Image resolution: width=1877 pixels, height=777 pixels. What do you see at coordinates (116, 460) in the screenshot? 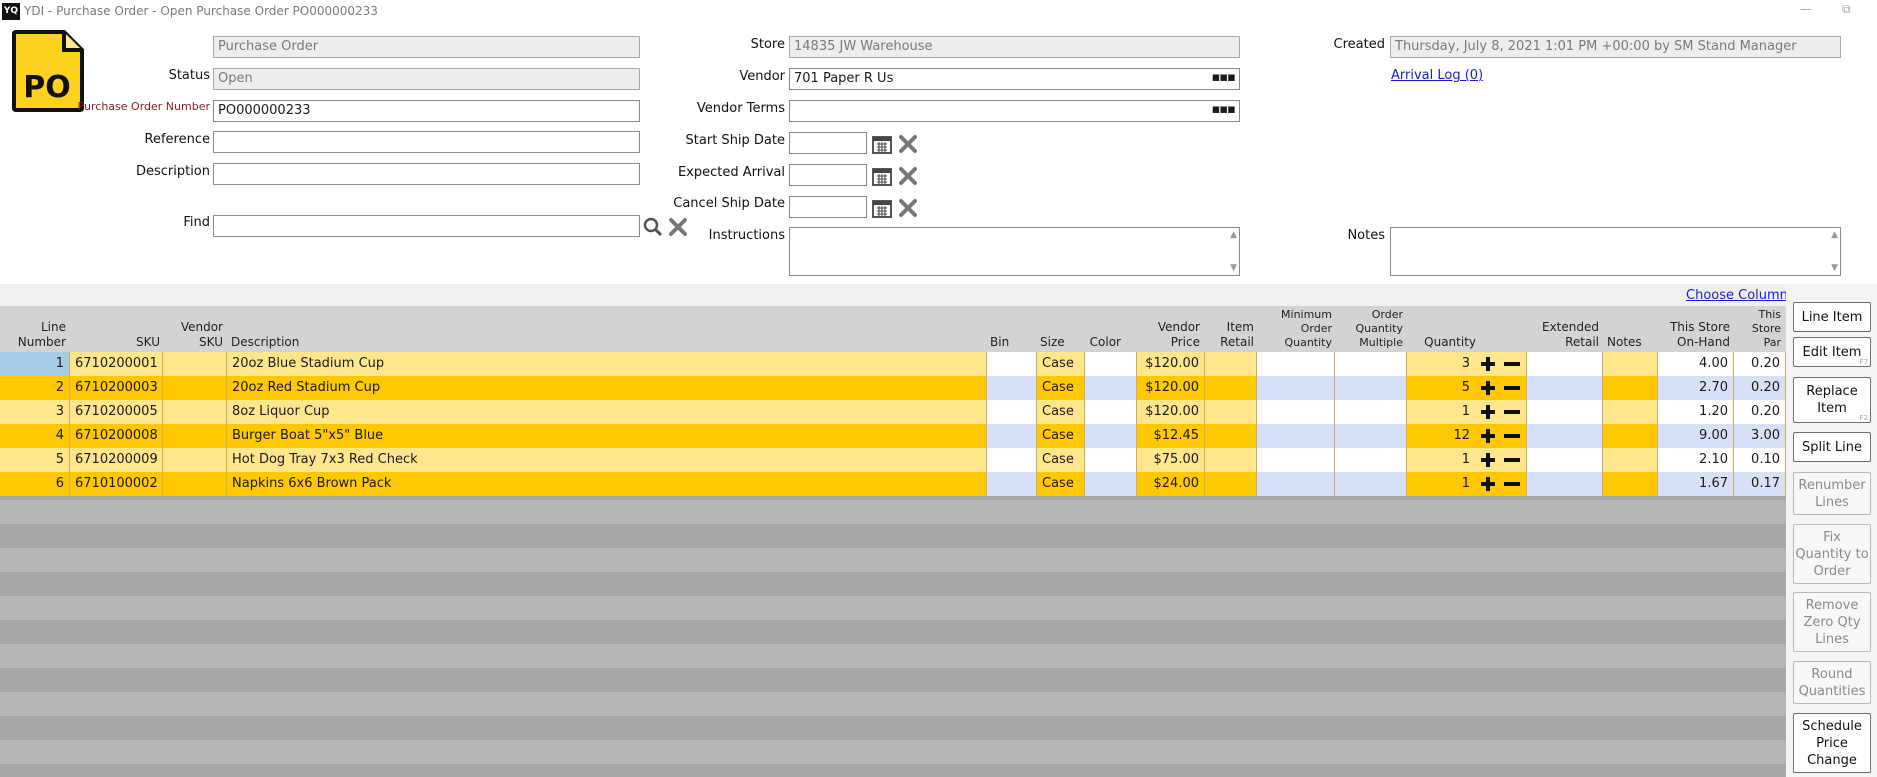
I see `sku-cell: 6710200009` at bounding box center [116, 460].